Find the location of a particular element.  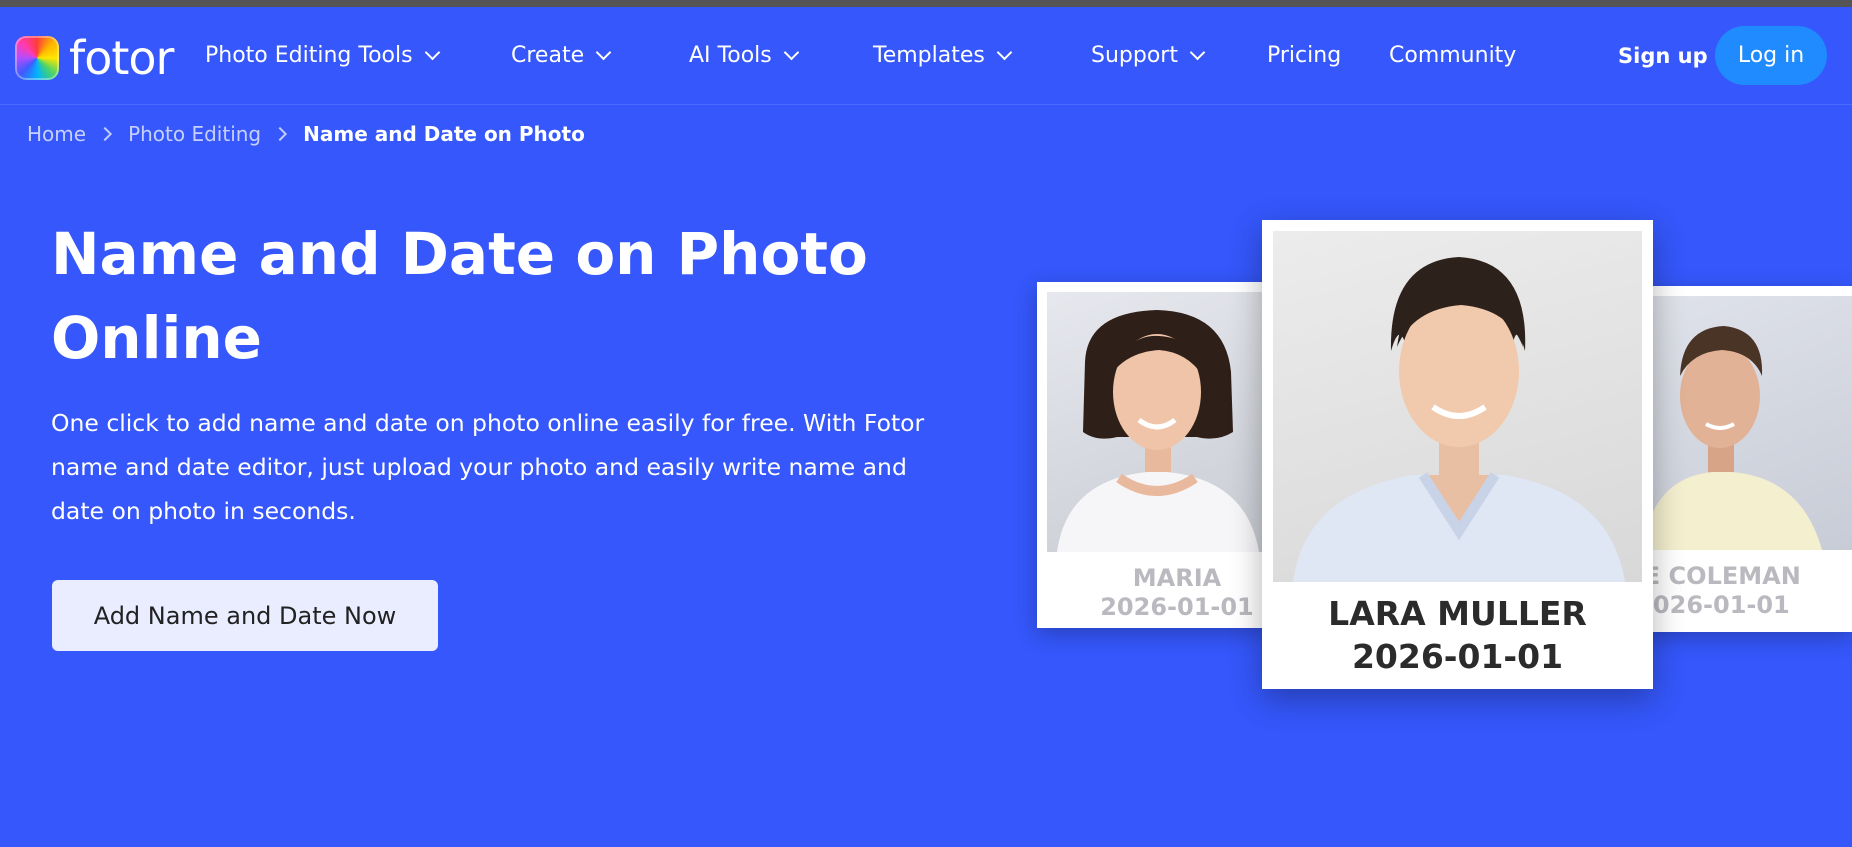

nav-item-ai-tools: AI Tools is located at coordinates (744, 55).